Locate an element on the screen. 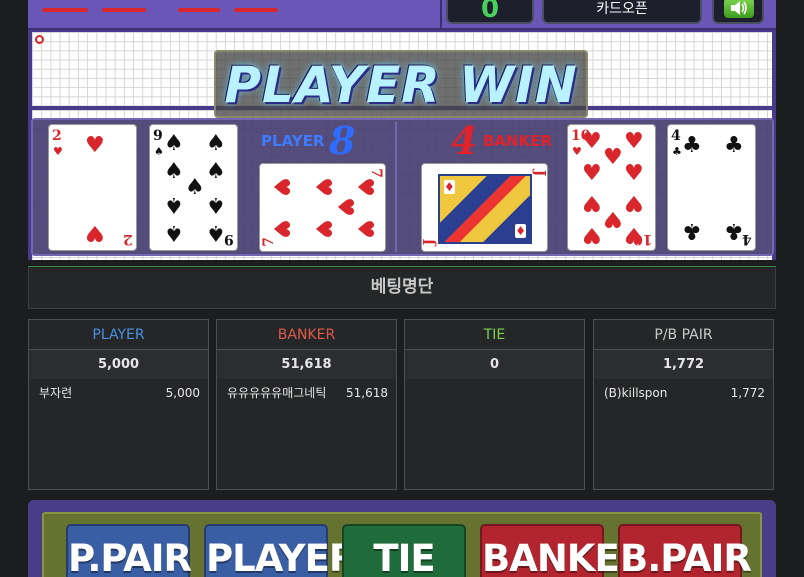  bettor-name: 유유유유유매그네틱 is located at coordinates (277, 393).